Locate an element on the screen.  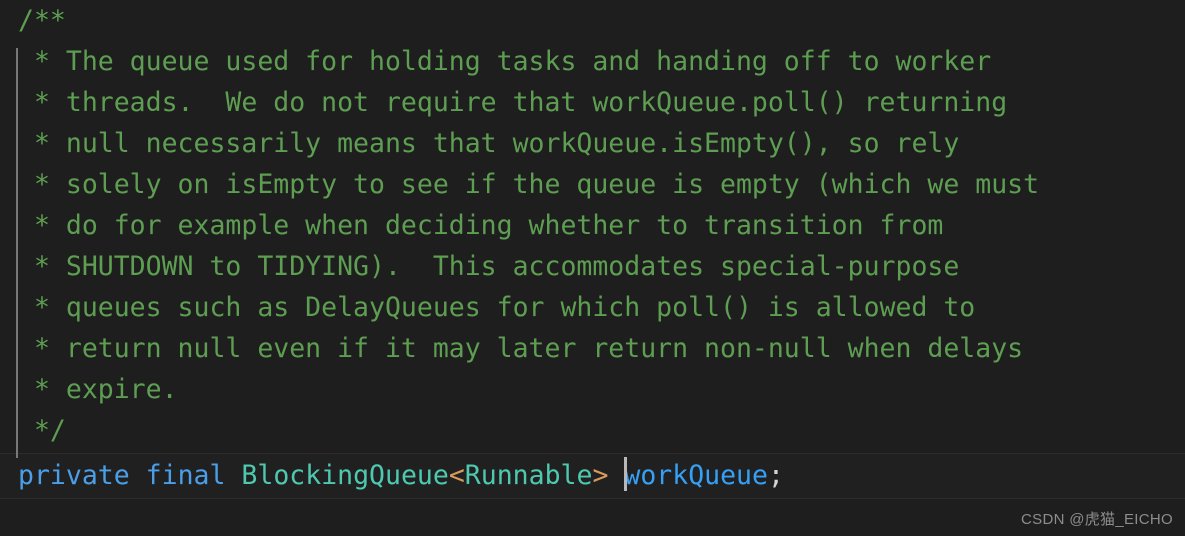
comment-open-token: /** is located at coordinates (42, 20).